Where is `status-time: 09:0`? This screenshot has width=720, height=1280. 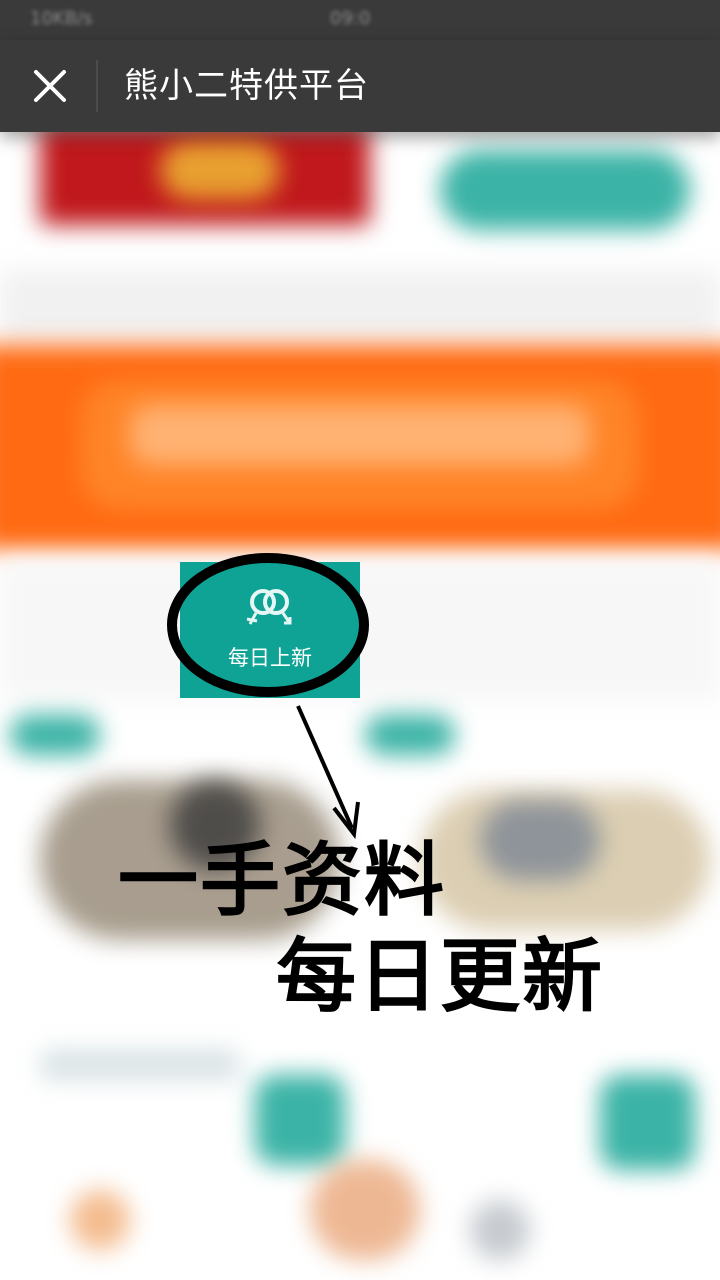
status-time: 09:0 is located at coordinates (350, 18).